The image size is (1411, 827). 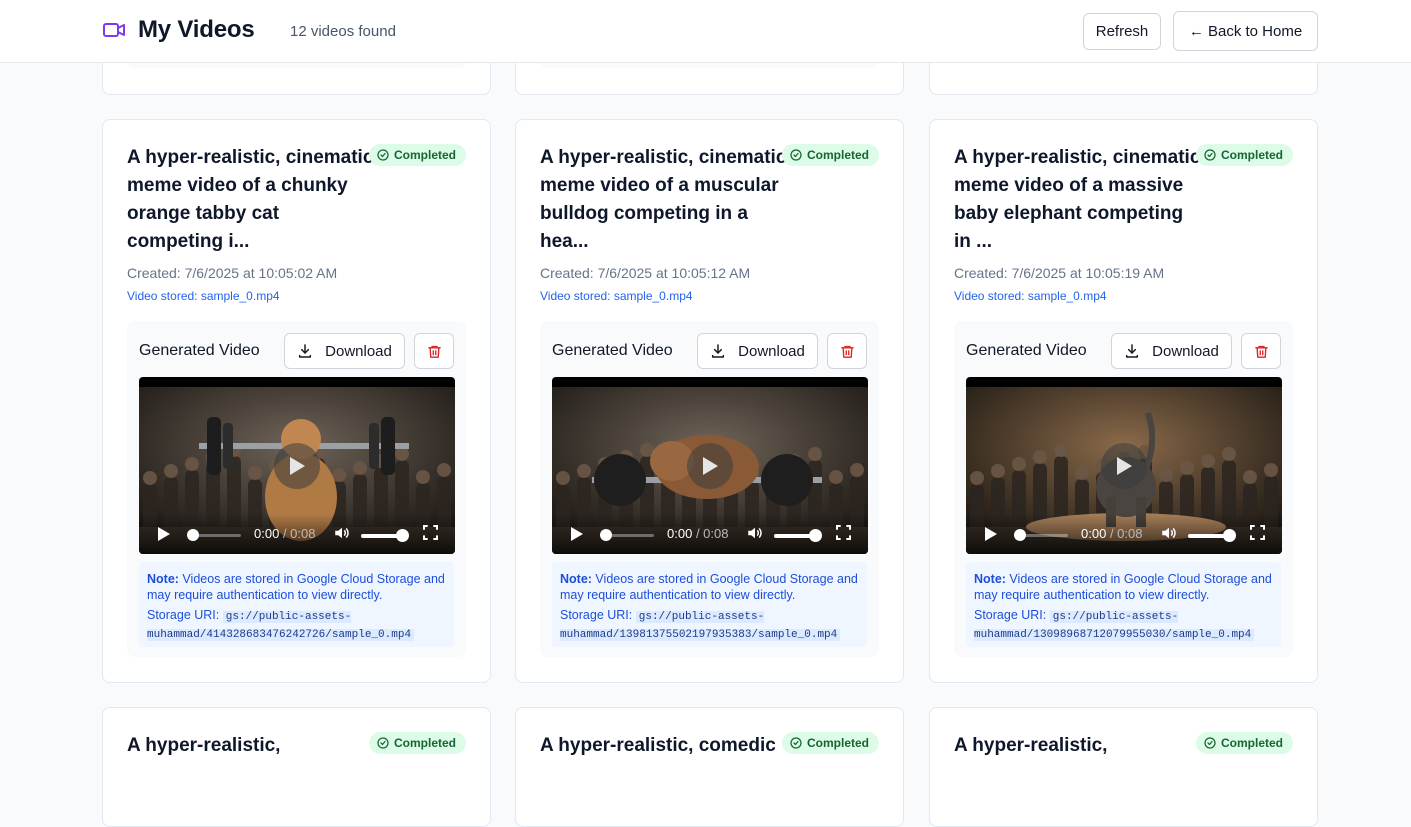 What do you see at coordinates (1122, 31) in the screenshot?
I see `refresh-button: Refresh` at bounding box center [1122, 31].